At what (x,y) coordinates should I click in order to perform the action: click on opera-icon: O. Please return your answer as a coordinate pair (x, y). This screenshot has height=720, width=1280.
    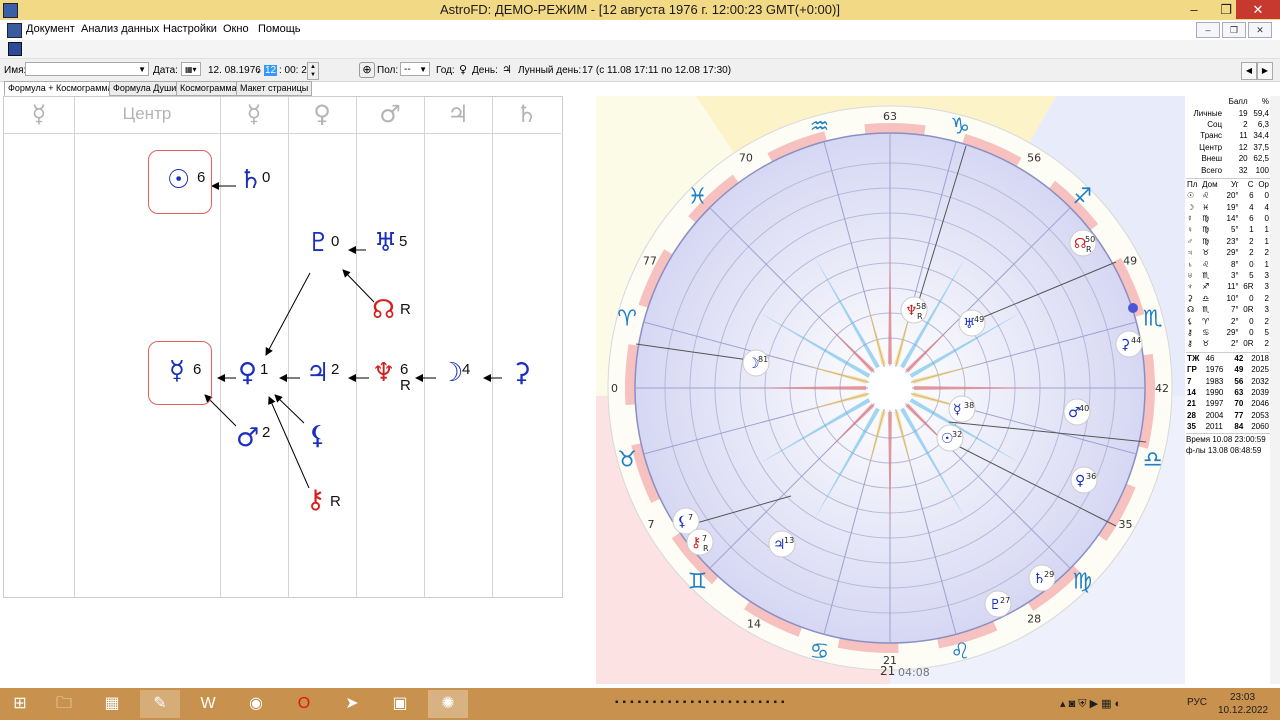
    Looking at the image, I should click on (304, 704).